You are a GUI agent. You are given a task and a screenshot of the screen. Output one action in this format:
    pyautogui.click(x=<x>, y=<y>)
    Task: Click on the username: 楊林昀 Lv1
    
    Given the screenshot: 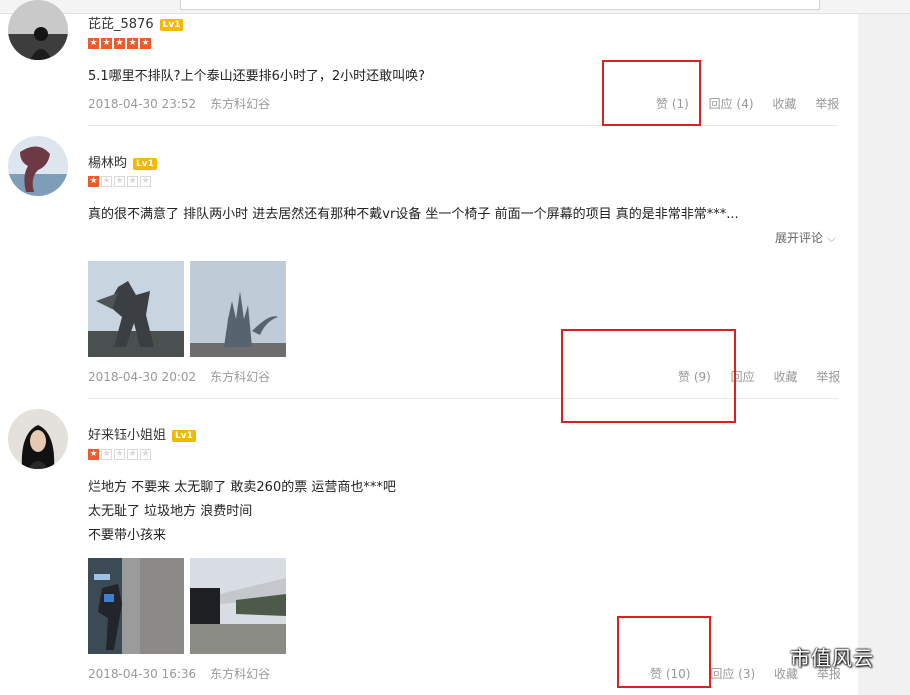 What is the action you would take?
    pyautogui.click(x=122, y=161)
    